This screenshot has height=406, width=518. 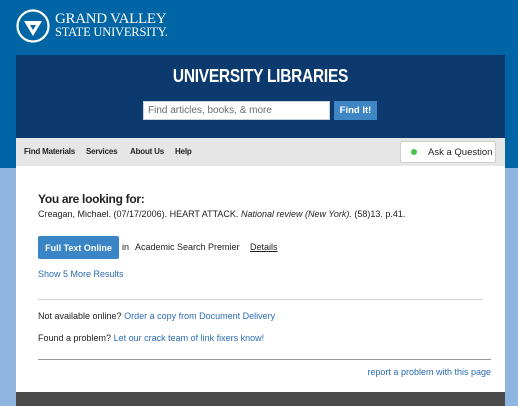 What do you see at coordinates (460, 152) in the screenshot?
I see `ask-a-question-label: Ask a Question` at bounding box center [460, 152].